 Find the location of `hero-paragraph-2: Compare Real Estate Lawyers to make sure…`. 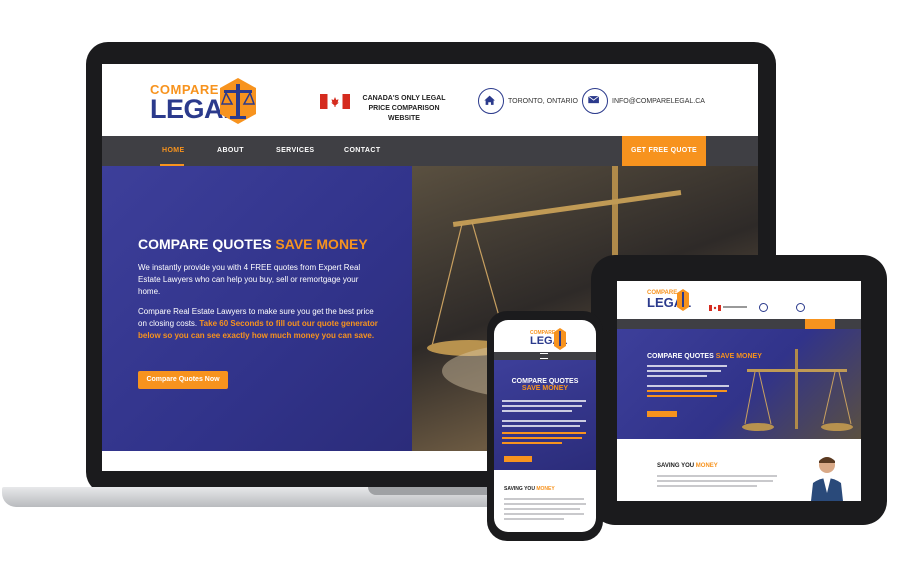

hero-paragraph-2: Compare Real Estate Lawyers to make sure… is located at coordinates (258, 324).